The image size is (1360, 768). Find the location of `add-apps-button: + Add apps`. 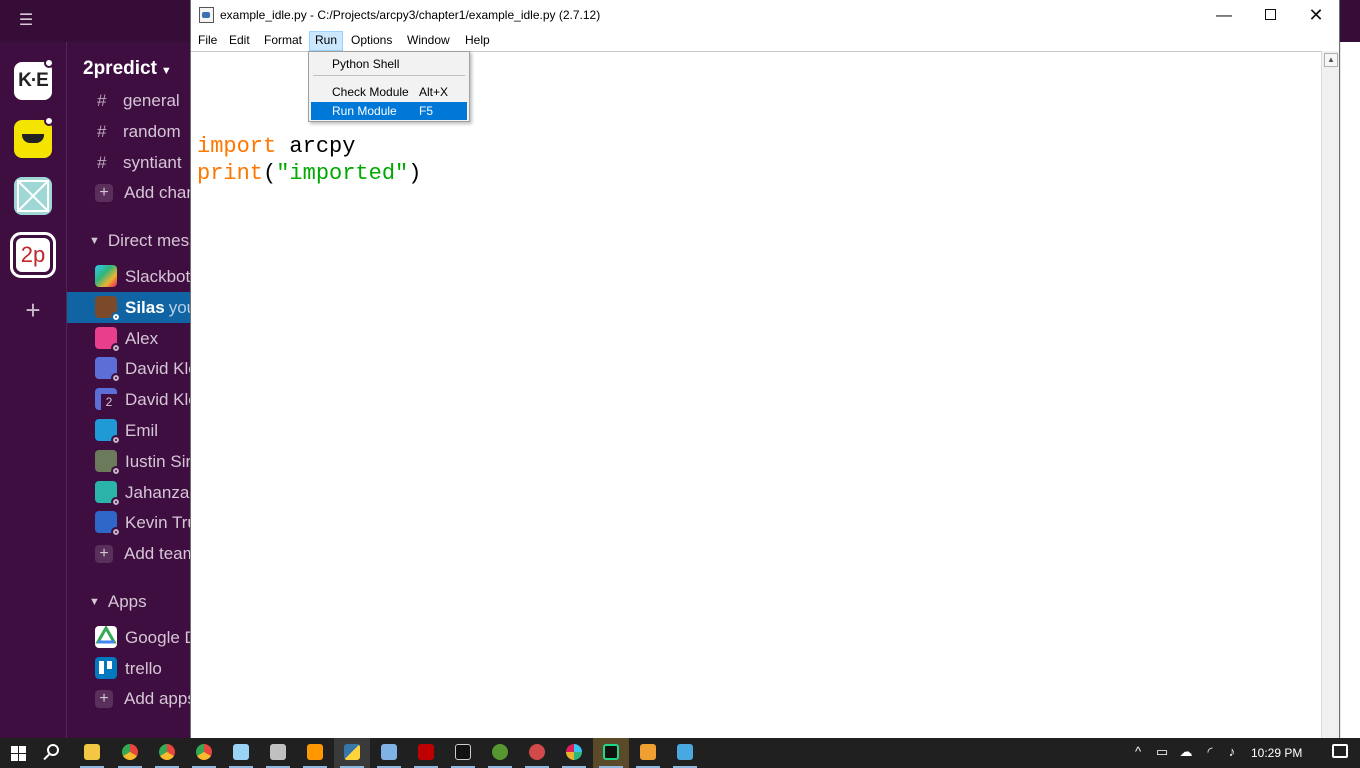

add-apps-button: + Add apps is located at coordinates (128, 698).